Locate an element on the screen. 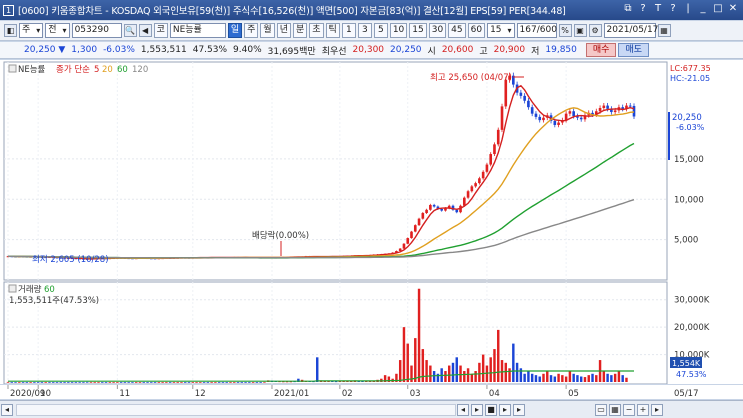 This screenshot has height=418, width=743. gear-icon: ⚙ is located at coordinates (595, 30).